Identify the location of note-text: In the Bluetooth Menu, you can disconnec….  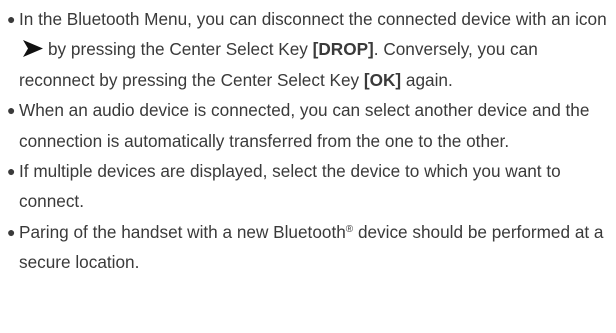
(313, 19).